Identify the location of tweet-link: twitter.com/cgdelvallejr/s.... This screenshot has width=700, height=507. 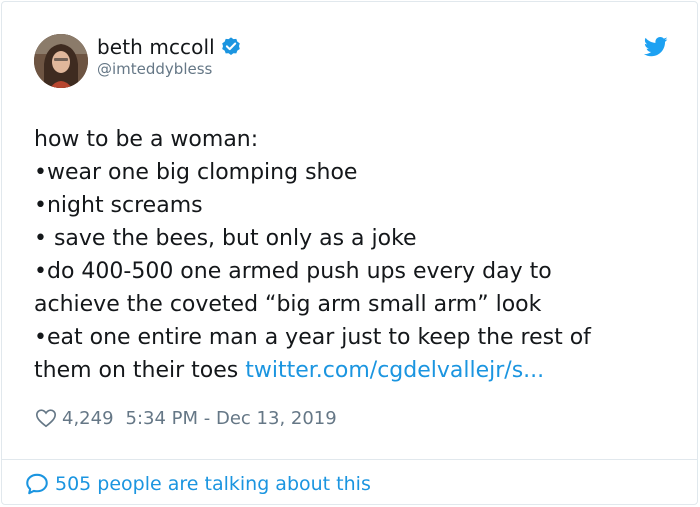
(394, 370).